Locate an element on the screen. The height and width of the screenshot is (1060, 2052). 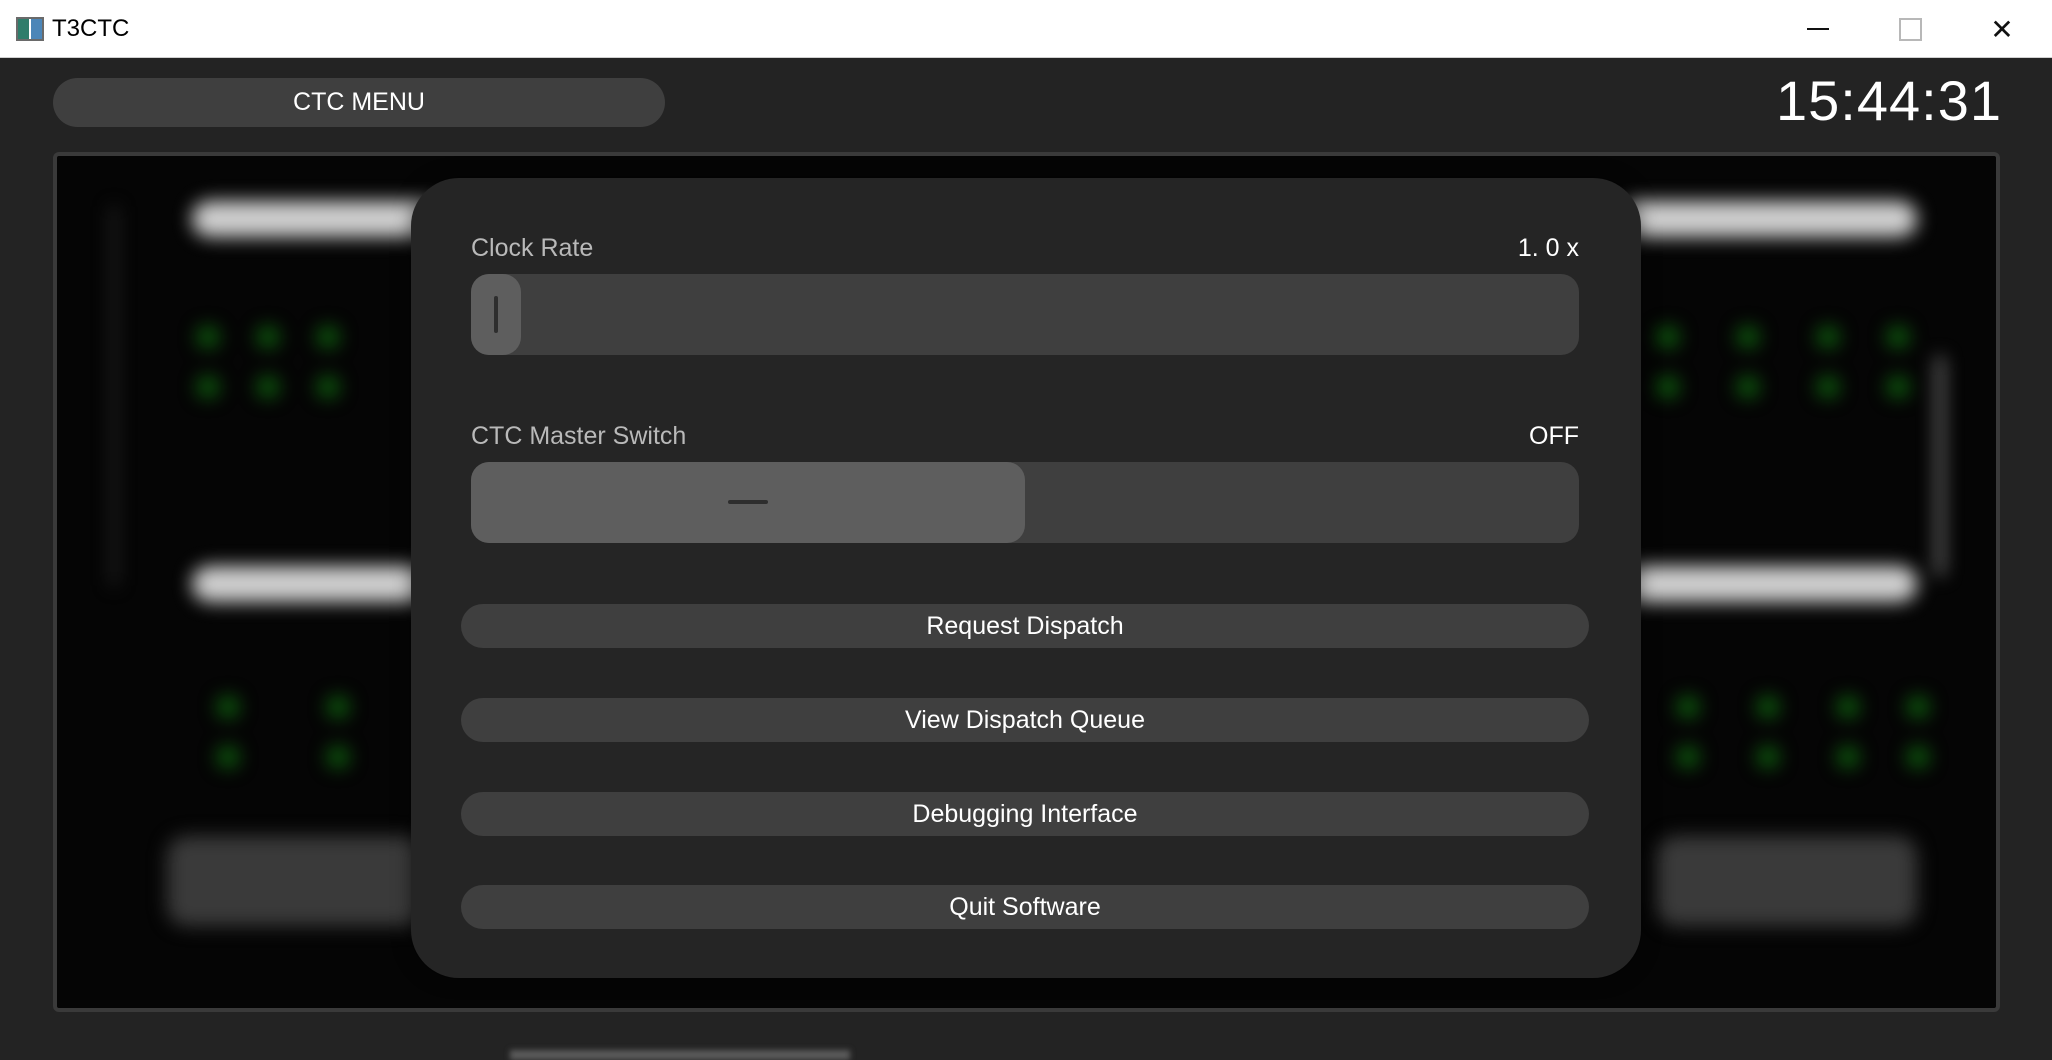
master-switch-toggle is located at coordinates (1025, 502).